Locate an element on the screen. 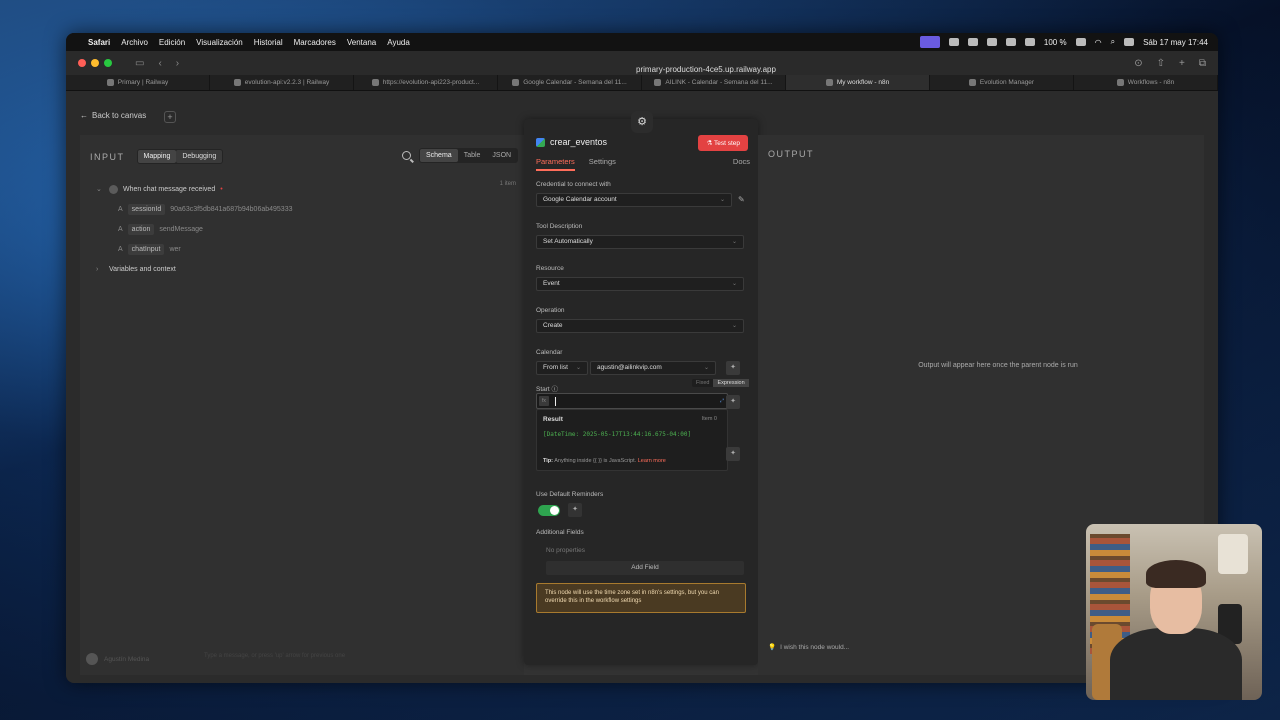 This screenshot has height=720, width=1280. trigger-row: ⌄ When chat message received • is located at coordinates (194, 189).